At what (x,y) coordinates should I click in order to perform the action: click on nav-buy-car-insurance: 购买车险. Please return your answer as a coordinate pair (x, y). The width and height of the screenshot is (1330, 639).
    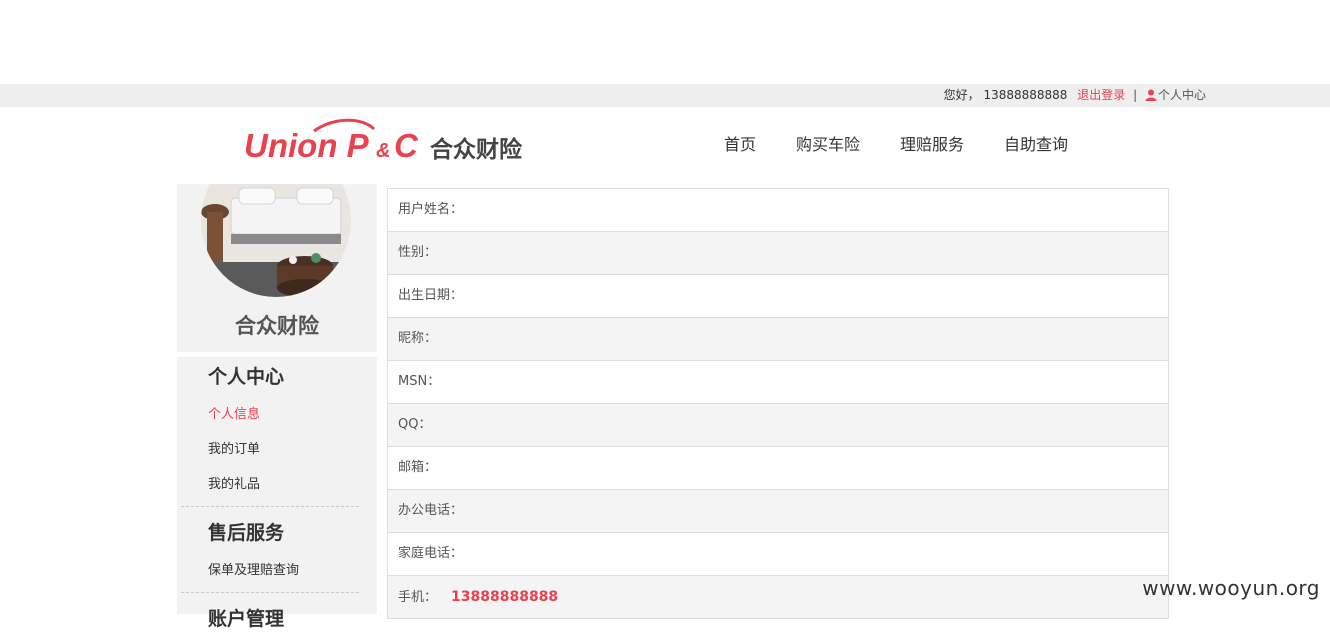
    Looking at the image, I should click on (828, 143).